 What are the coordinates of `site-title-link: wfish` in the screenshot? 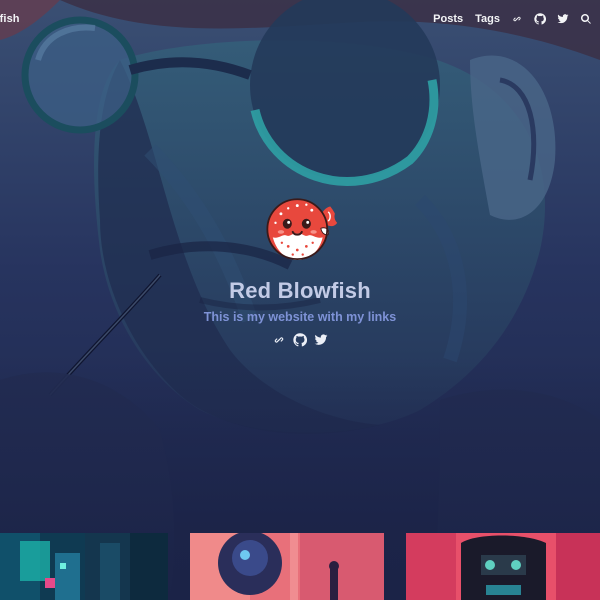 It's located at (10, 19).